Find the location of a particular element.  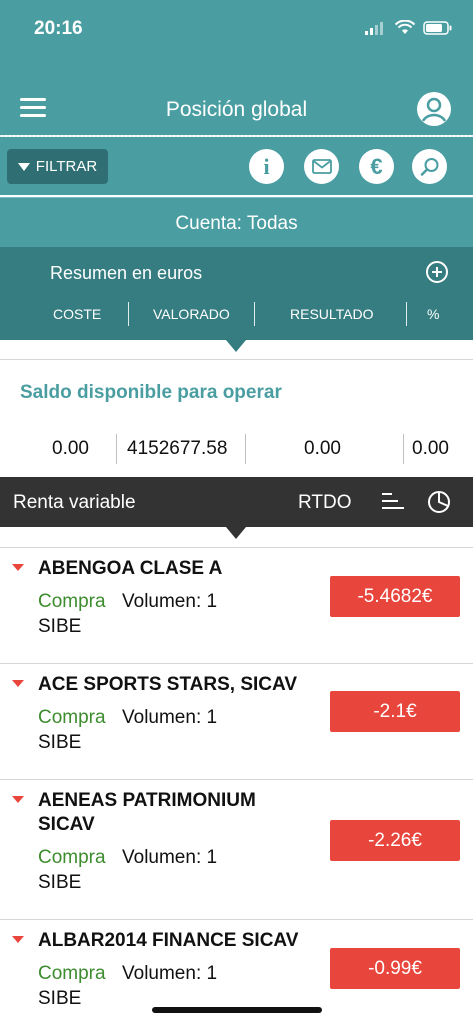

search-icon is located at coordinates (429, 166).